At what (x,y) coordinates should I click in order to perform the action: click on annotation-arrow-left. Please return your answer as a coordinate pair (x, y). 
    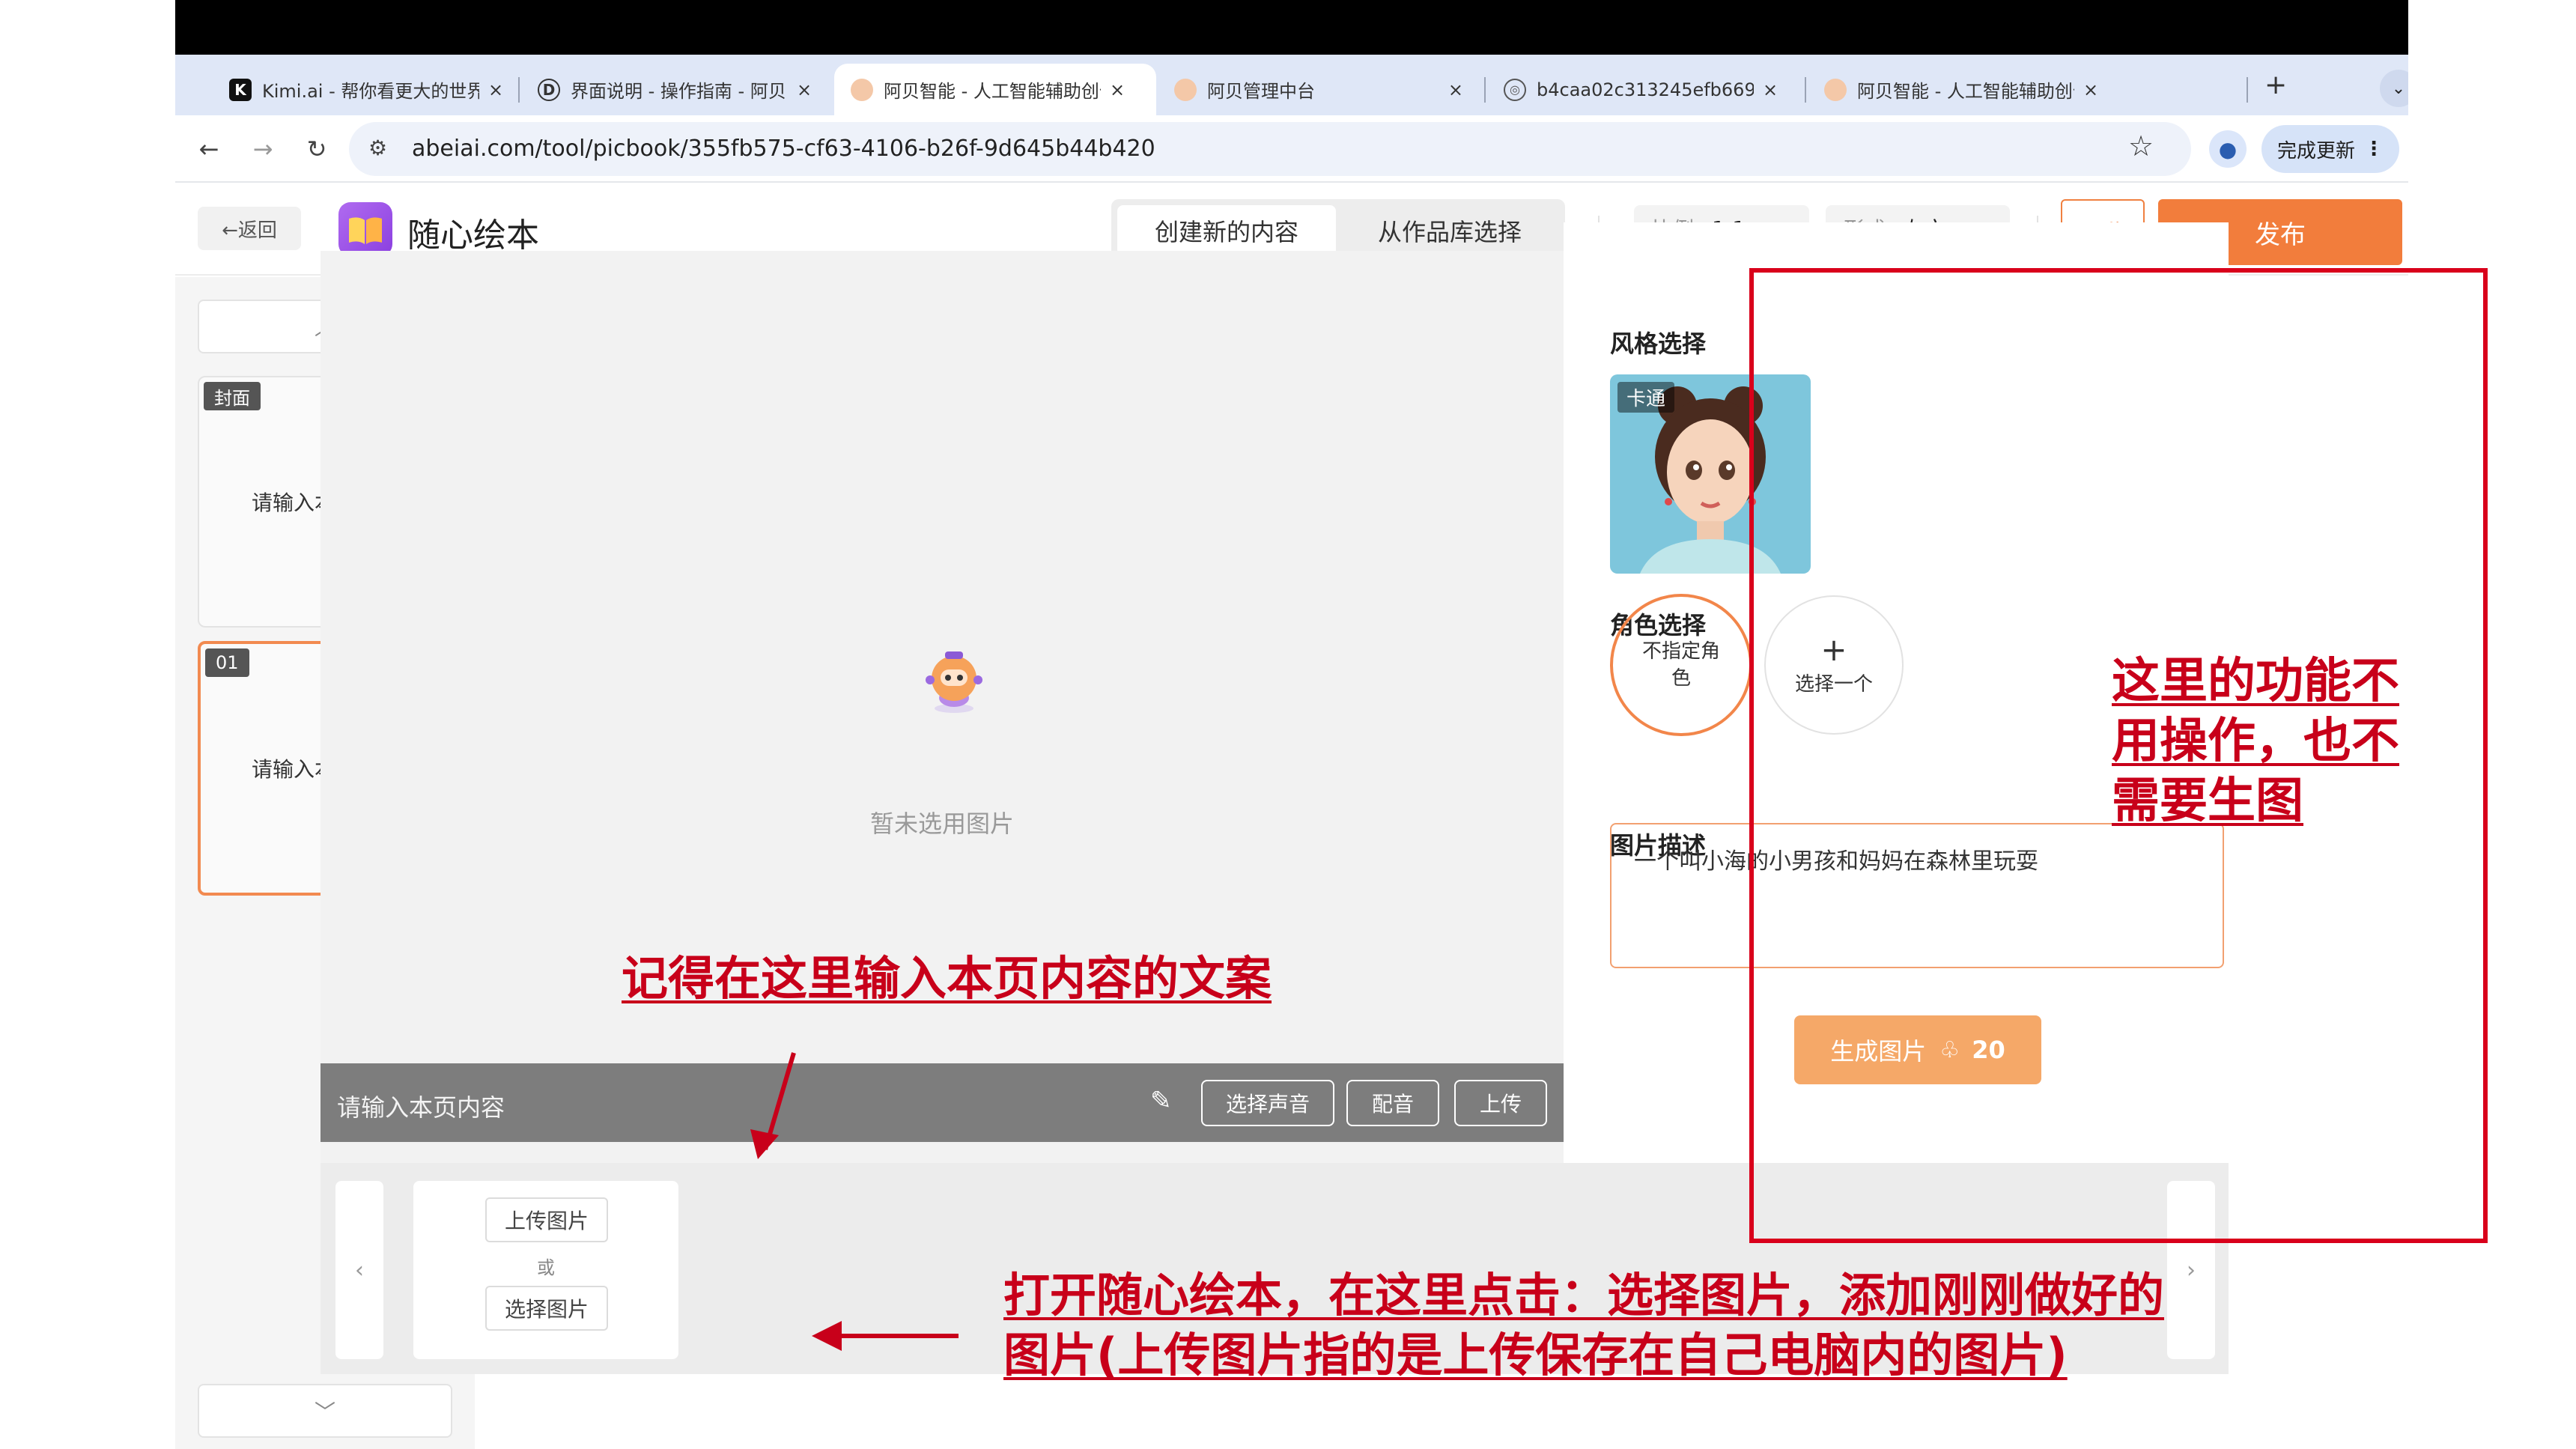
    Looking at the image, I should click on (885, 1336).